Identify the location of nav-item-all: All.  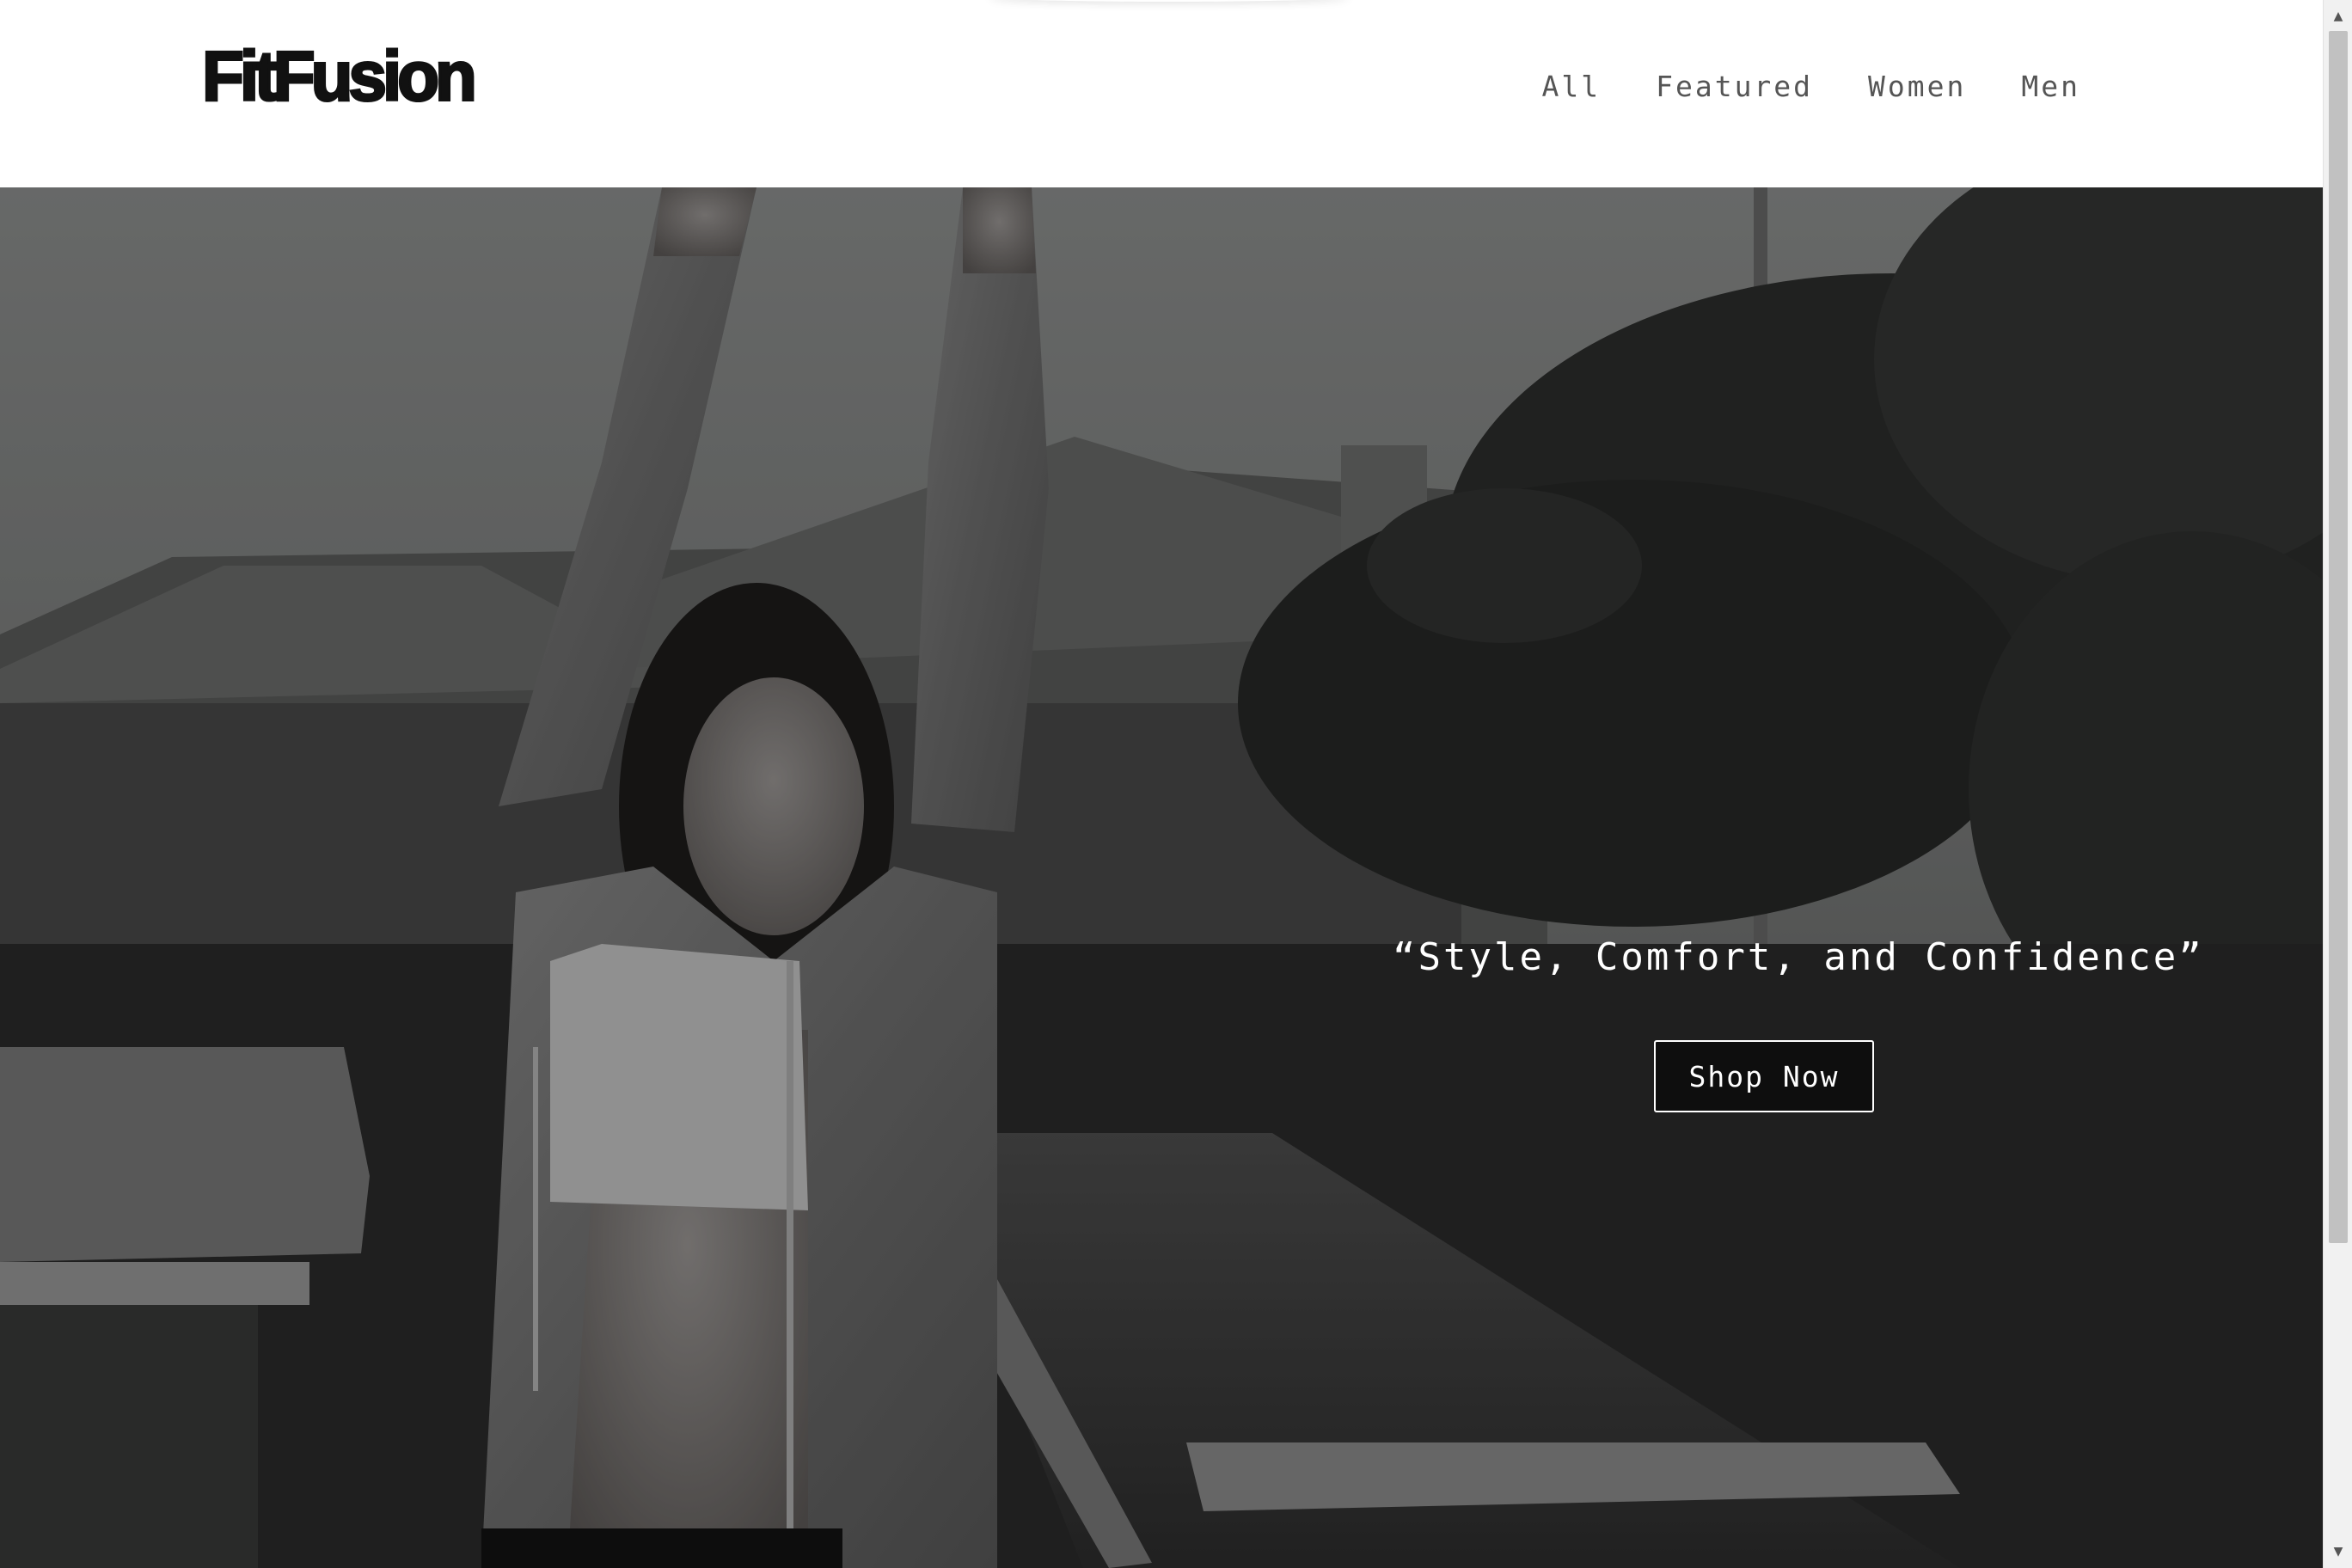
(1571, 86).